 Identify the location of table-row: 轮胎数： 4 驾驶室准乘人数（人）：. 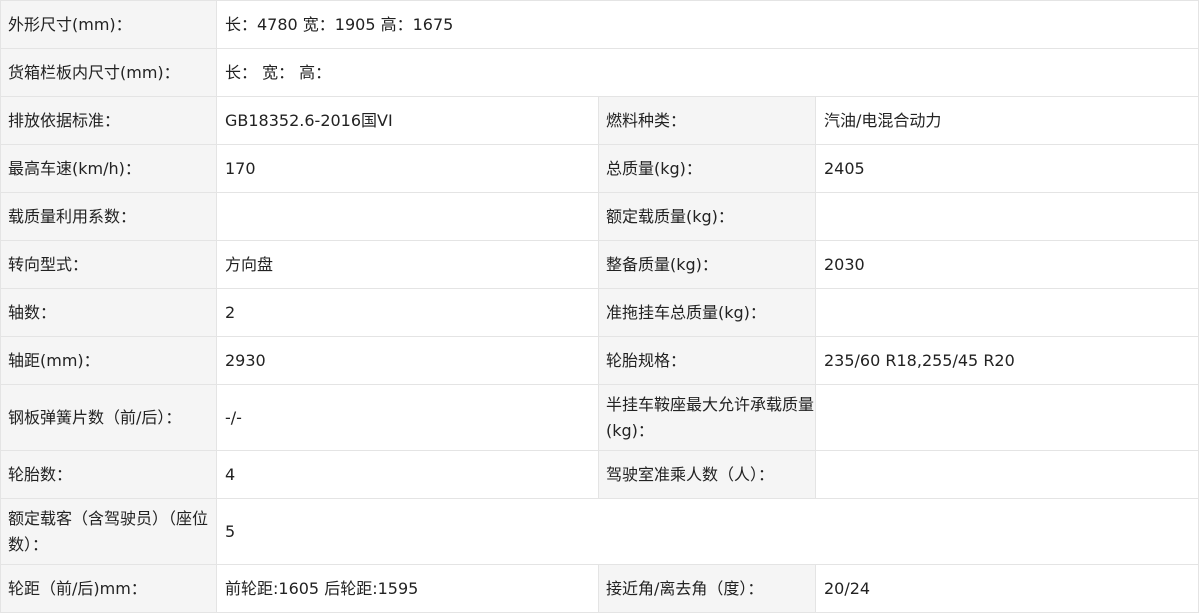
(600, 474).